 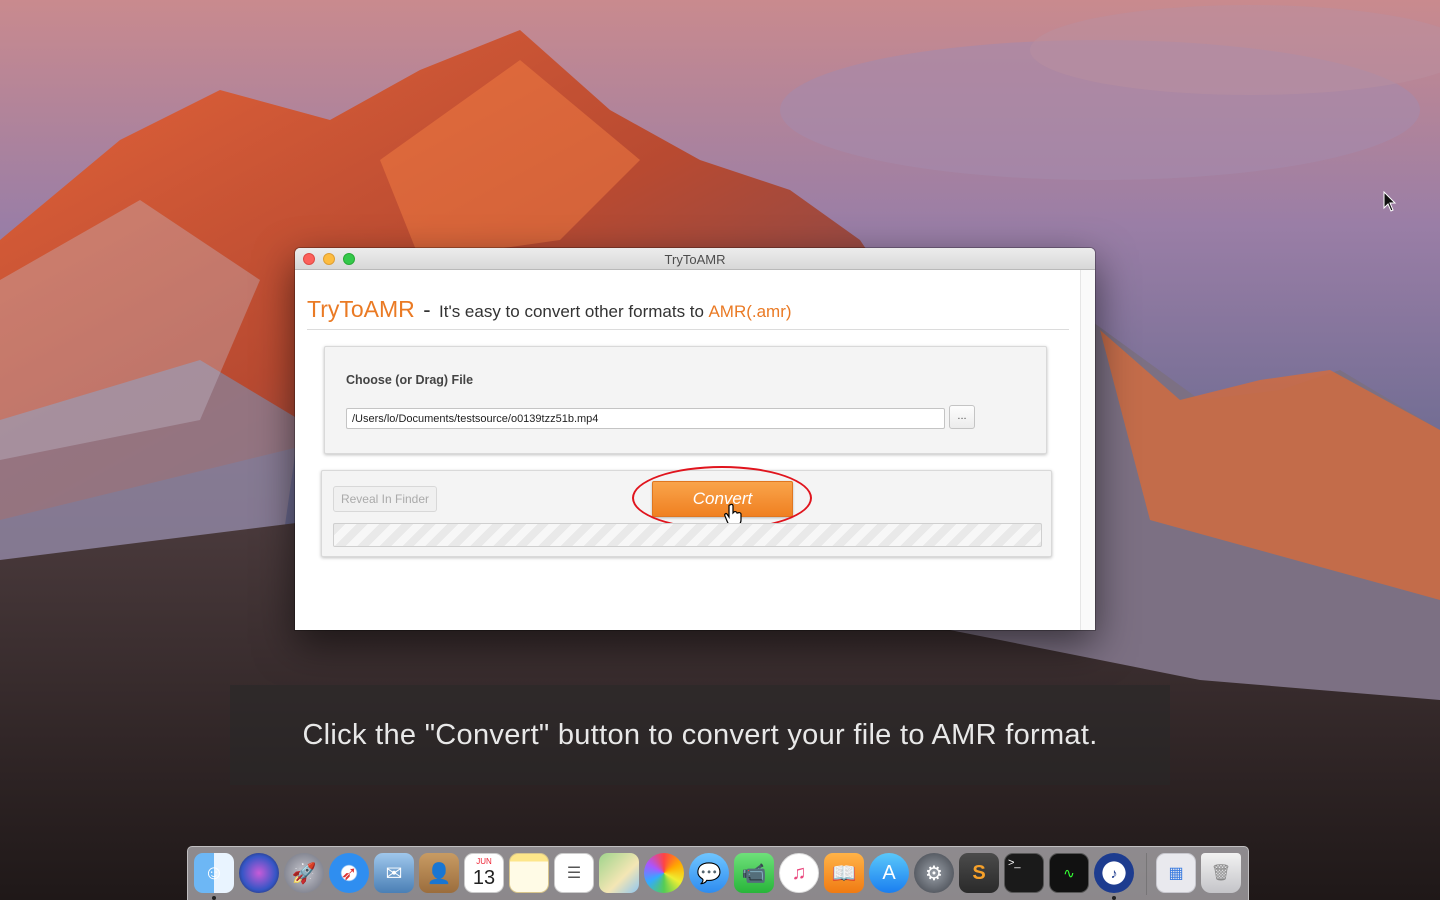 I want to click on mouse-pointer-icon, so click(x=1390, y=201).